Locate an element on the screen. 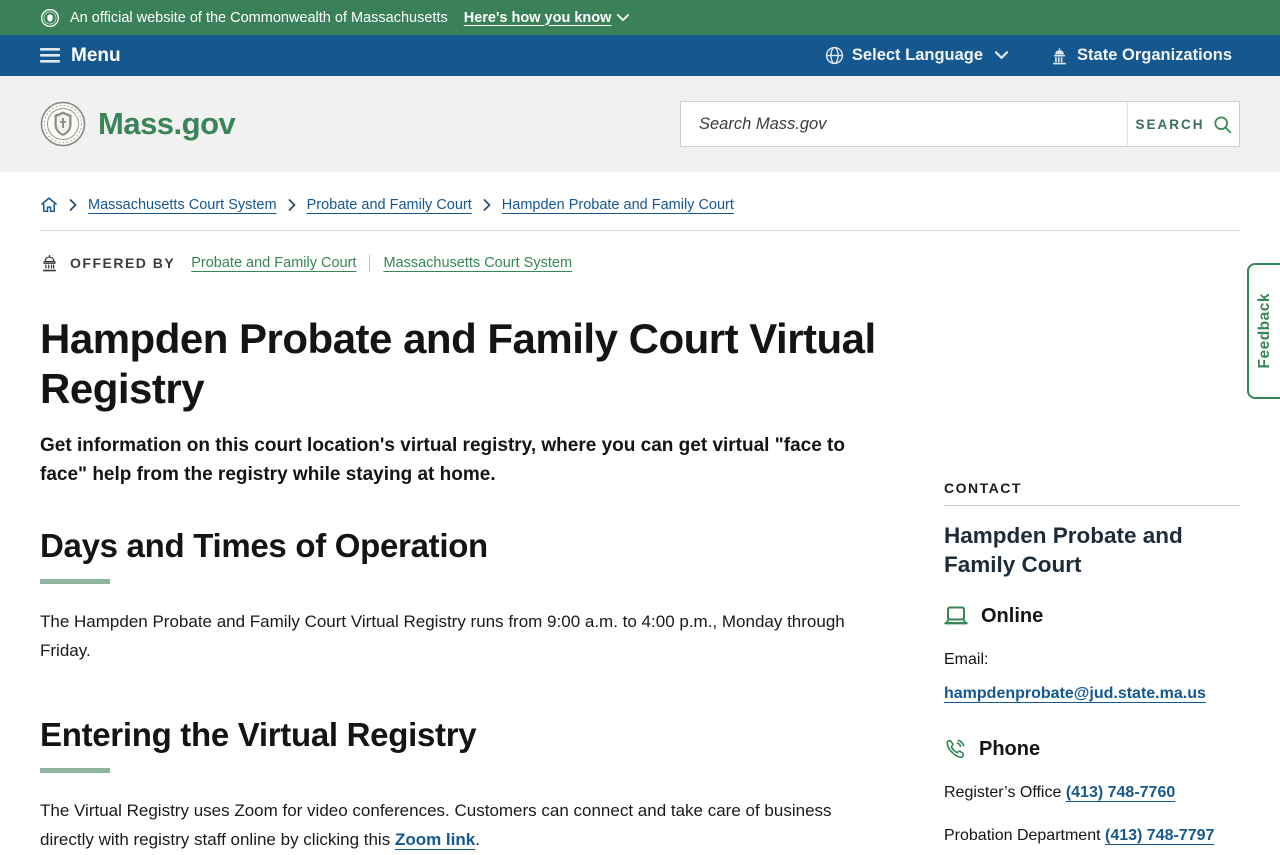 Image resolution: width=1280 pixels, height=855 pixels. phone-row-probation: Probation Department (413) 748-7797 is located at coordinates (1092, 835).